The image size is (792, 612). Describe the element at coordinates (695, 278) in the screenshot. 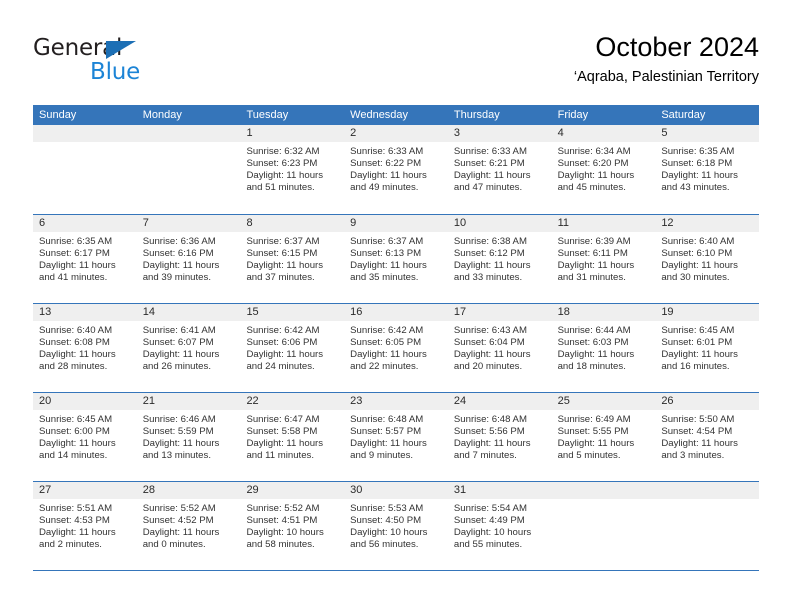

I see `daylight-line-2: and 30 minutes.` at that location.